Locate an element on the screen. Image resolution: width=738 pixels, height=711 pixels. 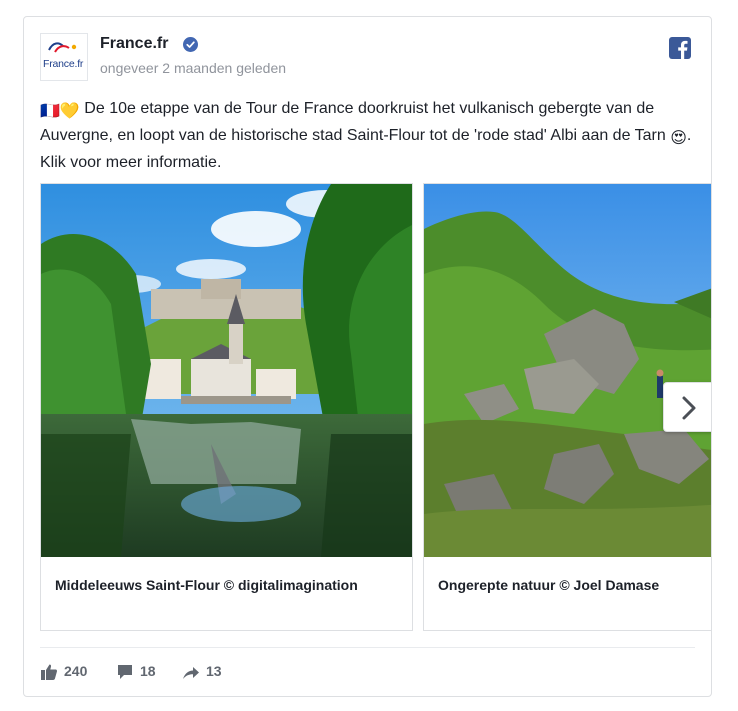
comment-count: 18 is located at coordinates (141, 672).